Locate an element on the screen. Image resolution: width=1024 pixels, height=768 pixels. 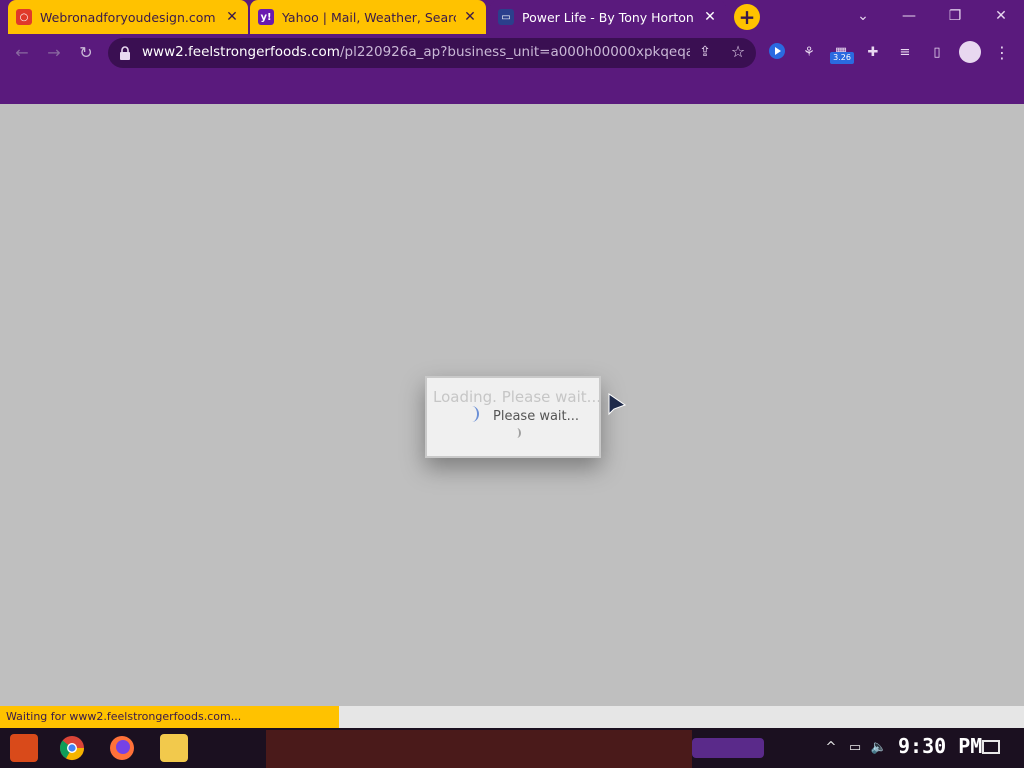
restore-icon: ❐ is located at coordinates (955, 16).